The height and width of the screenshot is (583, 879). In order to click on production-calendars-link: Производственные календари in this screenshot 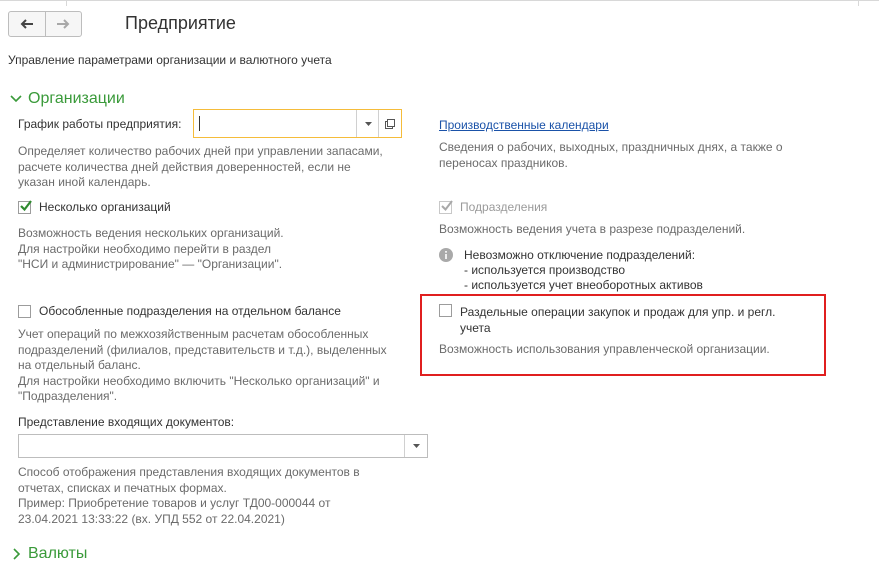, I will do `click(524, 125)`.